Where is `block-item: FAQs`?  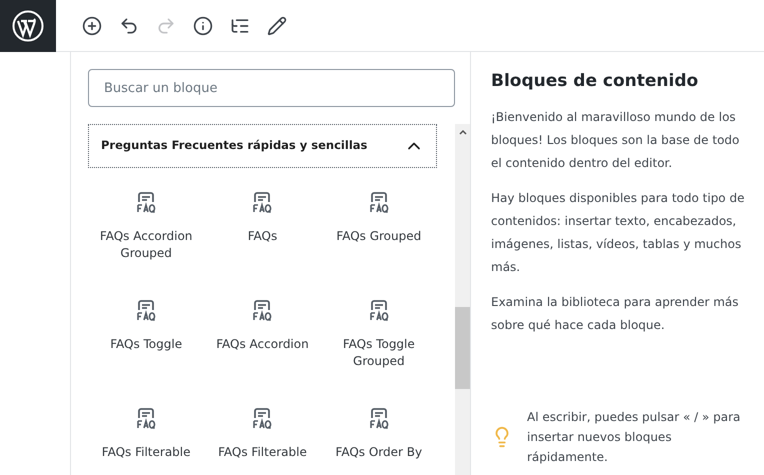 block-item: FAQs is located at coordinates (262, 242).